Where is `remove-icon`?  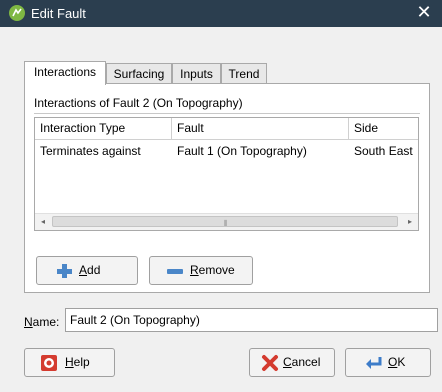
remove-icon is located at coordinates (175, 271).